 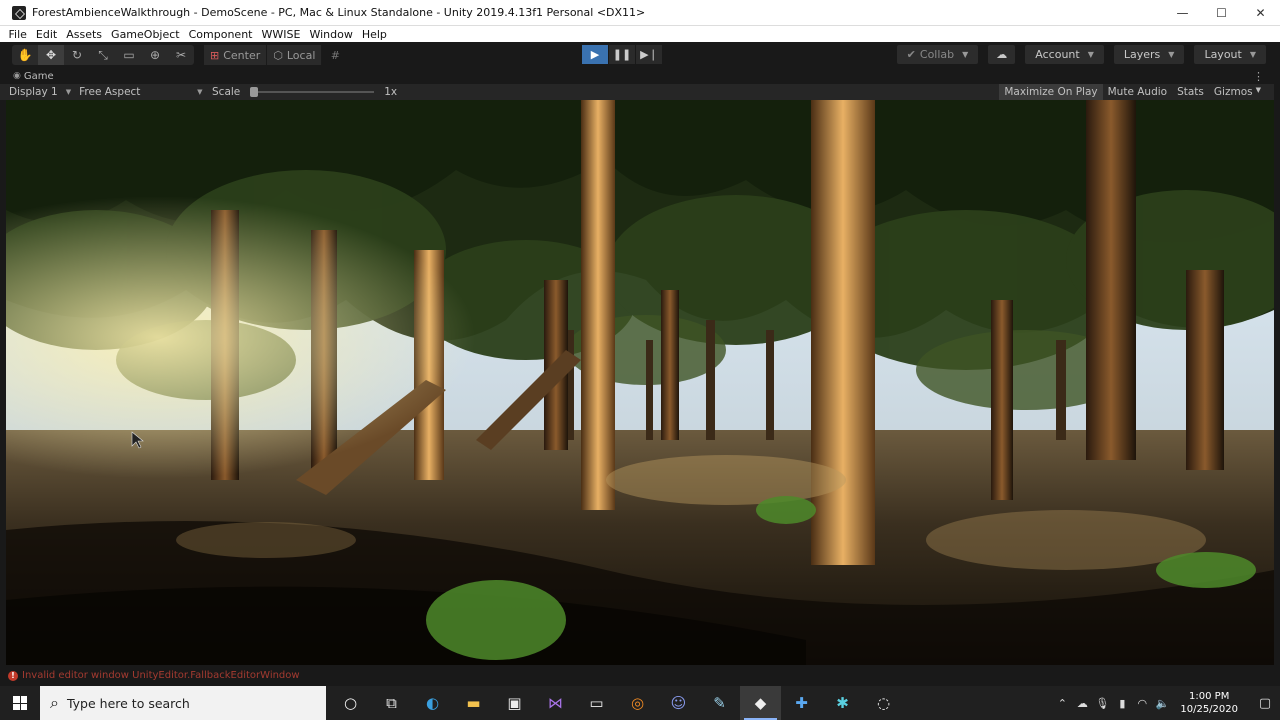 What do you see at coordinates (54, 702) in the screenshot?
I see `search-icon: ⌕` at bounding box center [54, 702].